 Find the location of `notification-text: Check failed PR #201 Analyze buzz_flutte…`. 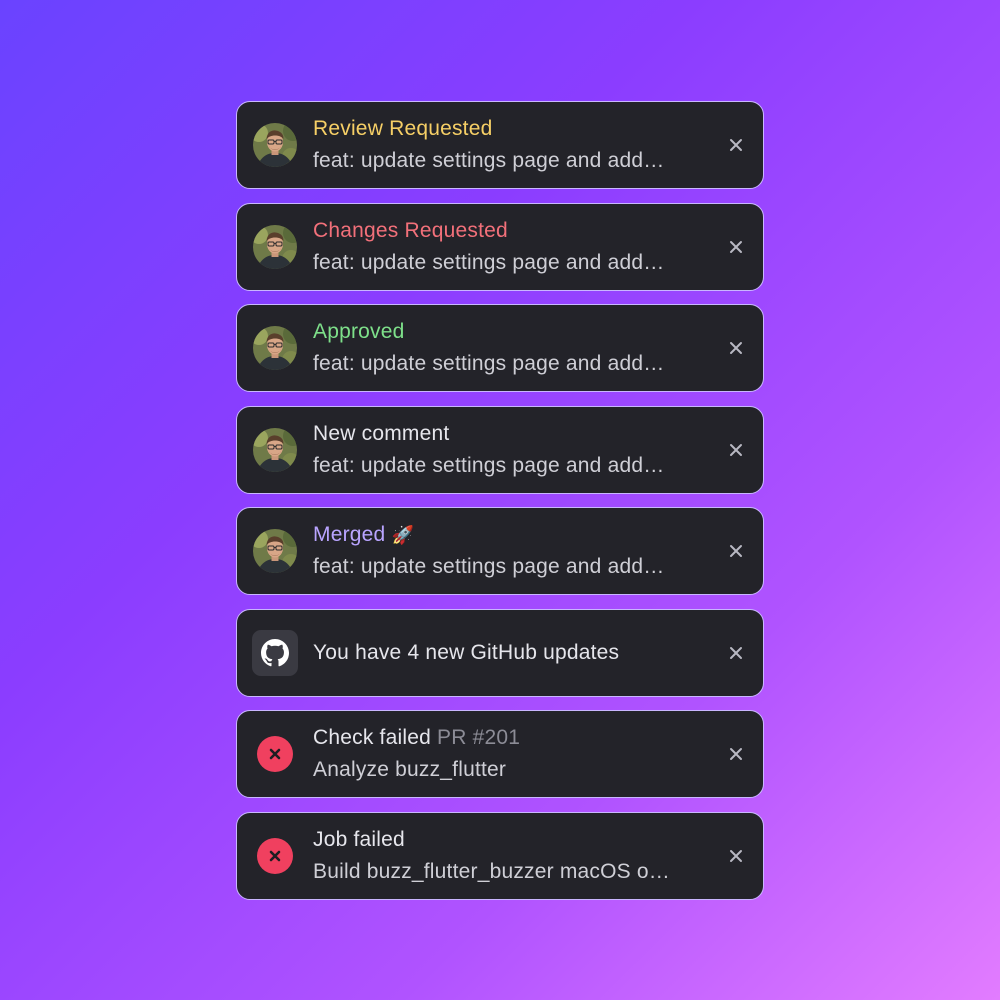

notification-text: Check failed PR #201 Analyze buzz_flutte… is located at coordinates (508, 754).